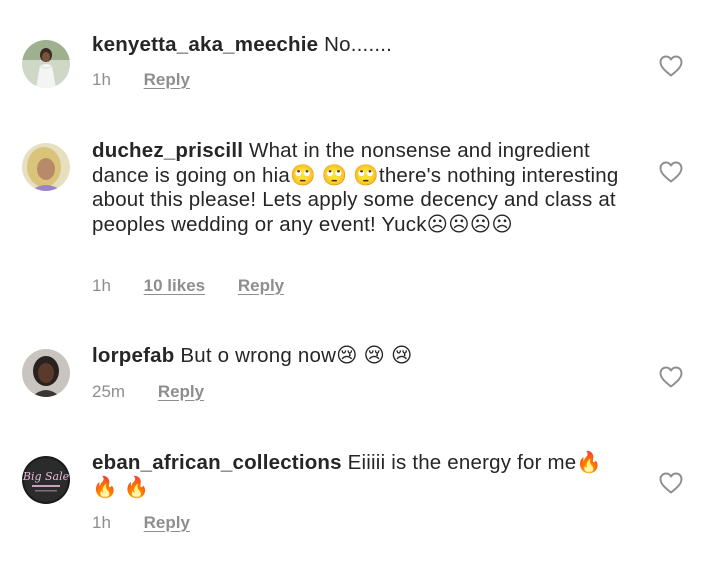 The image size is (720, 580). Describe the element at coordinates (46, 476) in the screenshot. I see `logo-text: Big Sale` at that location.